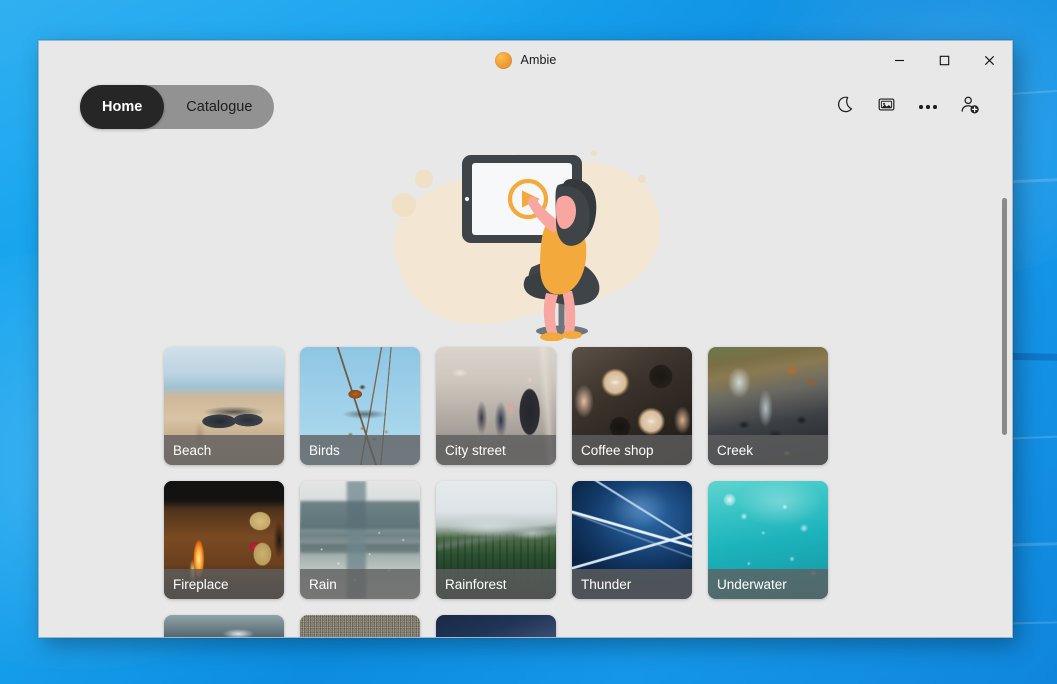 The height and width of the screenshot is (684, 1057). I want to click on sound-card: Waterfall, so click(224, 626).